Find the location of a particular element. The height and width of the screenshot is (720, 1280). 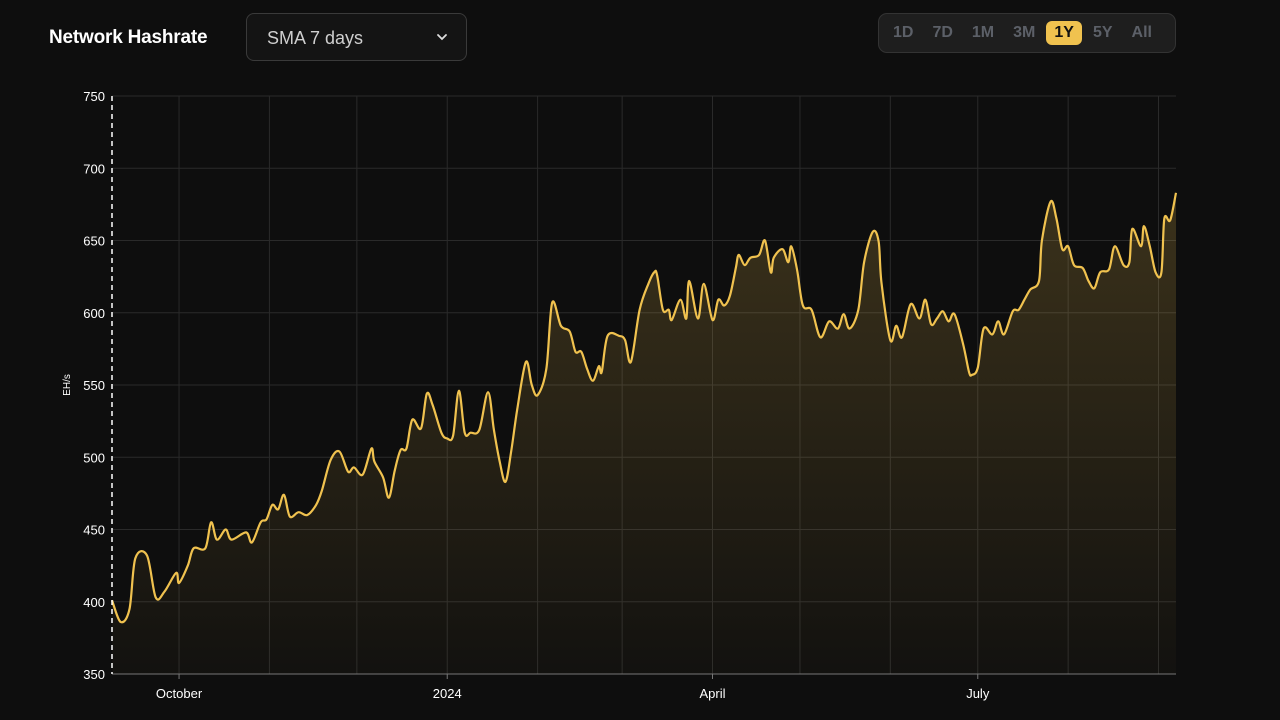

x-tick-label: 2024 is located at coordinates (447, 693).